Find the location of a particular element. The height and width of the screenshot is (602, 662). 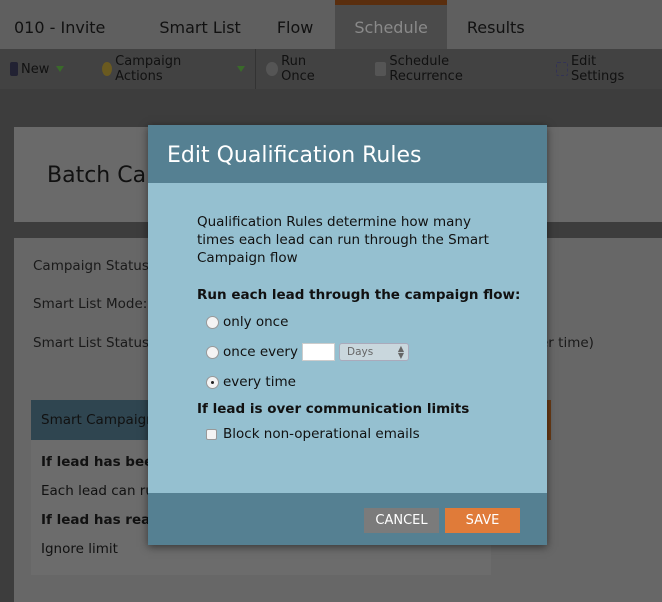

rule2-value: Ignore limit is located at coordinates (79, 549).